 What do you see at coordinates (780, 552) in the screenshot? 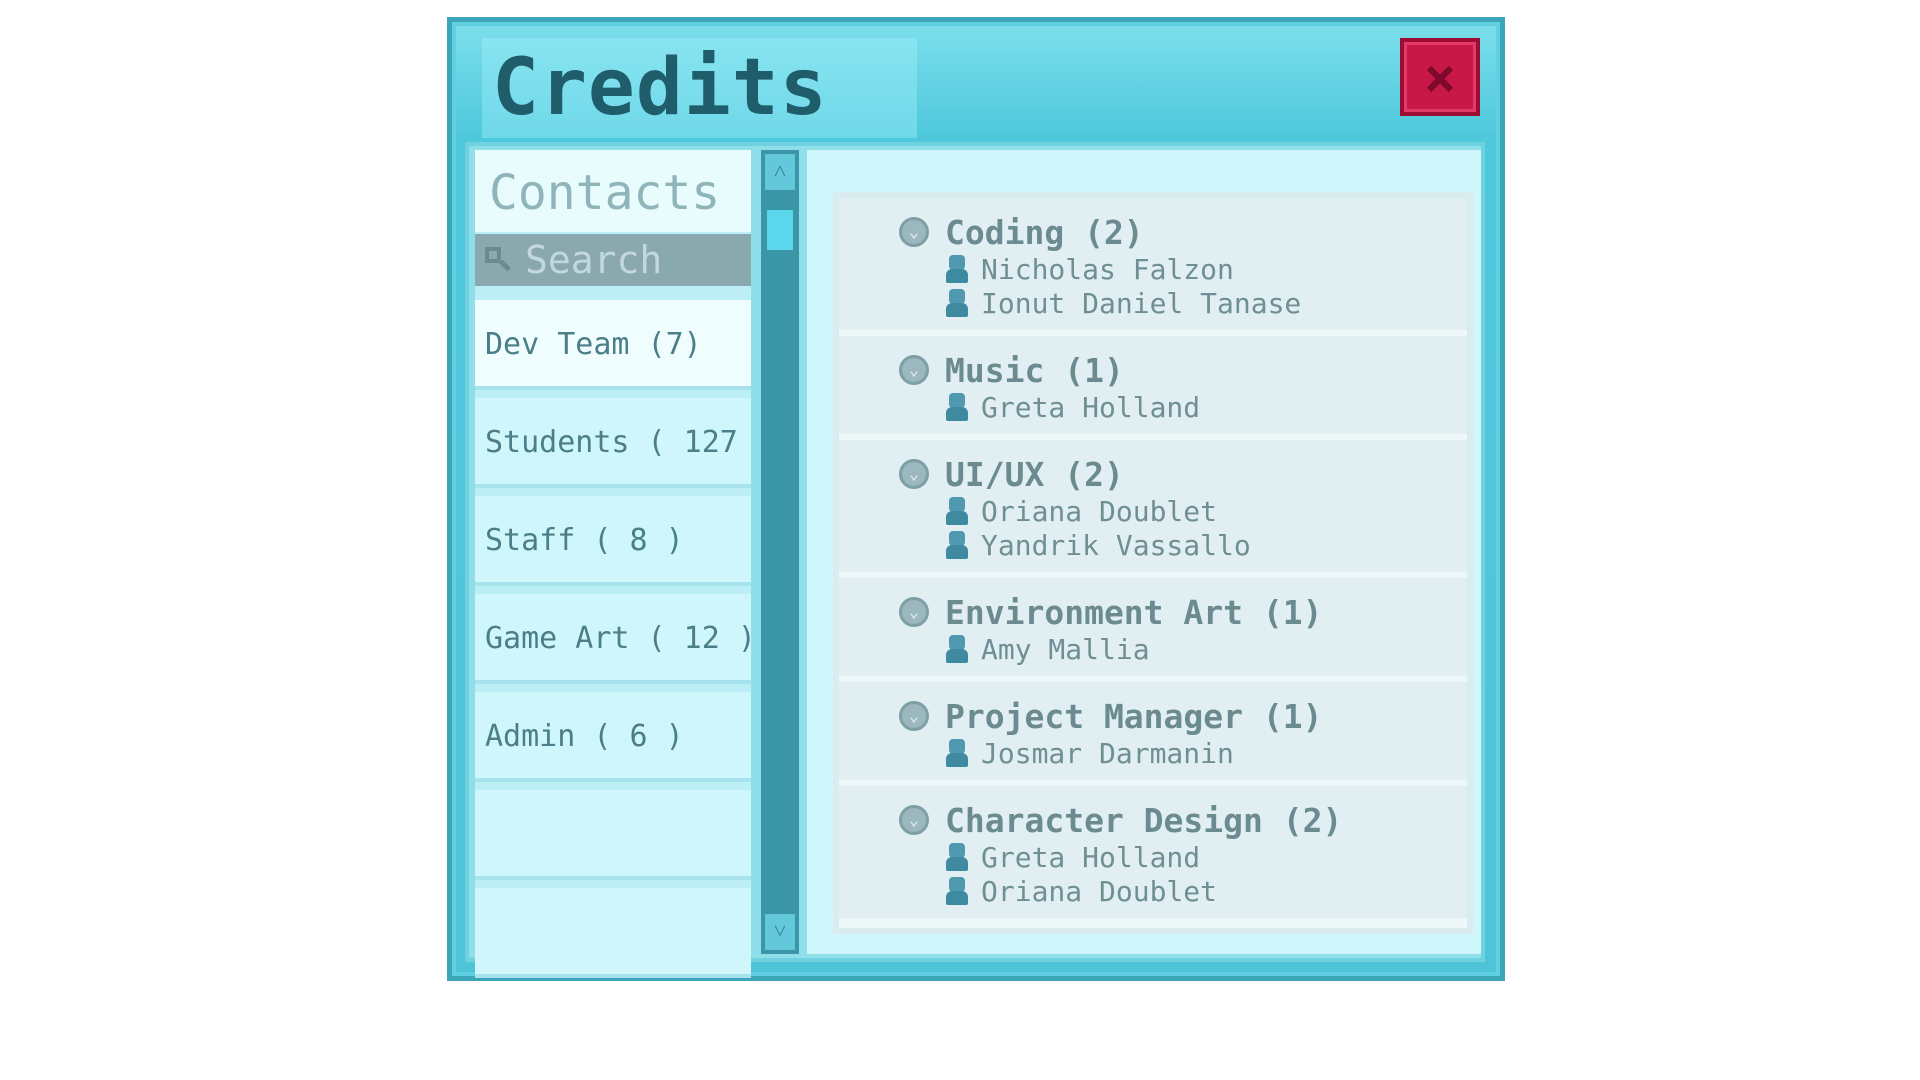
I see `sidebar-scrollbar: ˄ ˅` at bounding box center [780, 552].